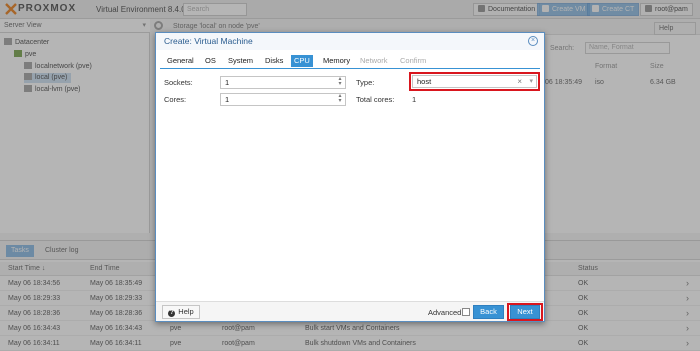 The height and width of the screenshot is (351, 700). What do you see at coordinates (474, 81) in the screenshot?
I see `cpu-type-select: host × ▾` at bounding box center [474, 81].